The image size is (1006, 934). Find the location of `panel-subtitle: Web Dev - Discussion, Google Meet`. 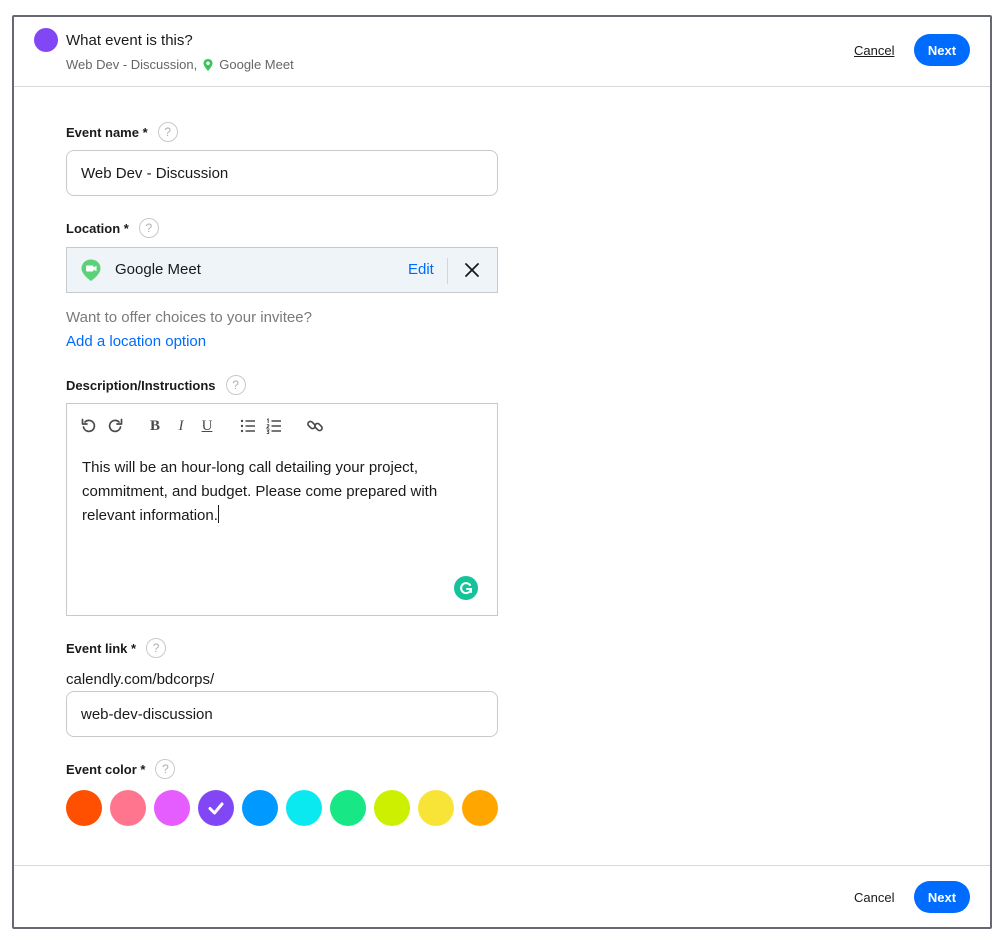

panel-subtitle: Web Dev - Discussion, Google Meet is located at coordinates (180, 64).